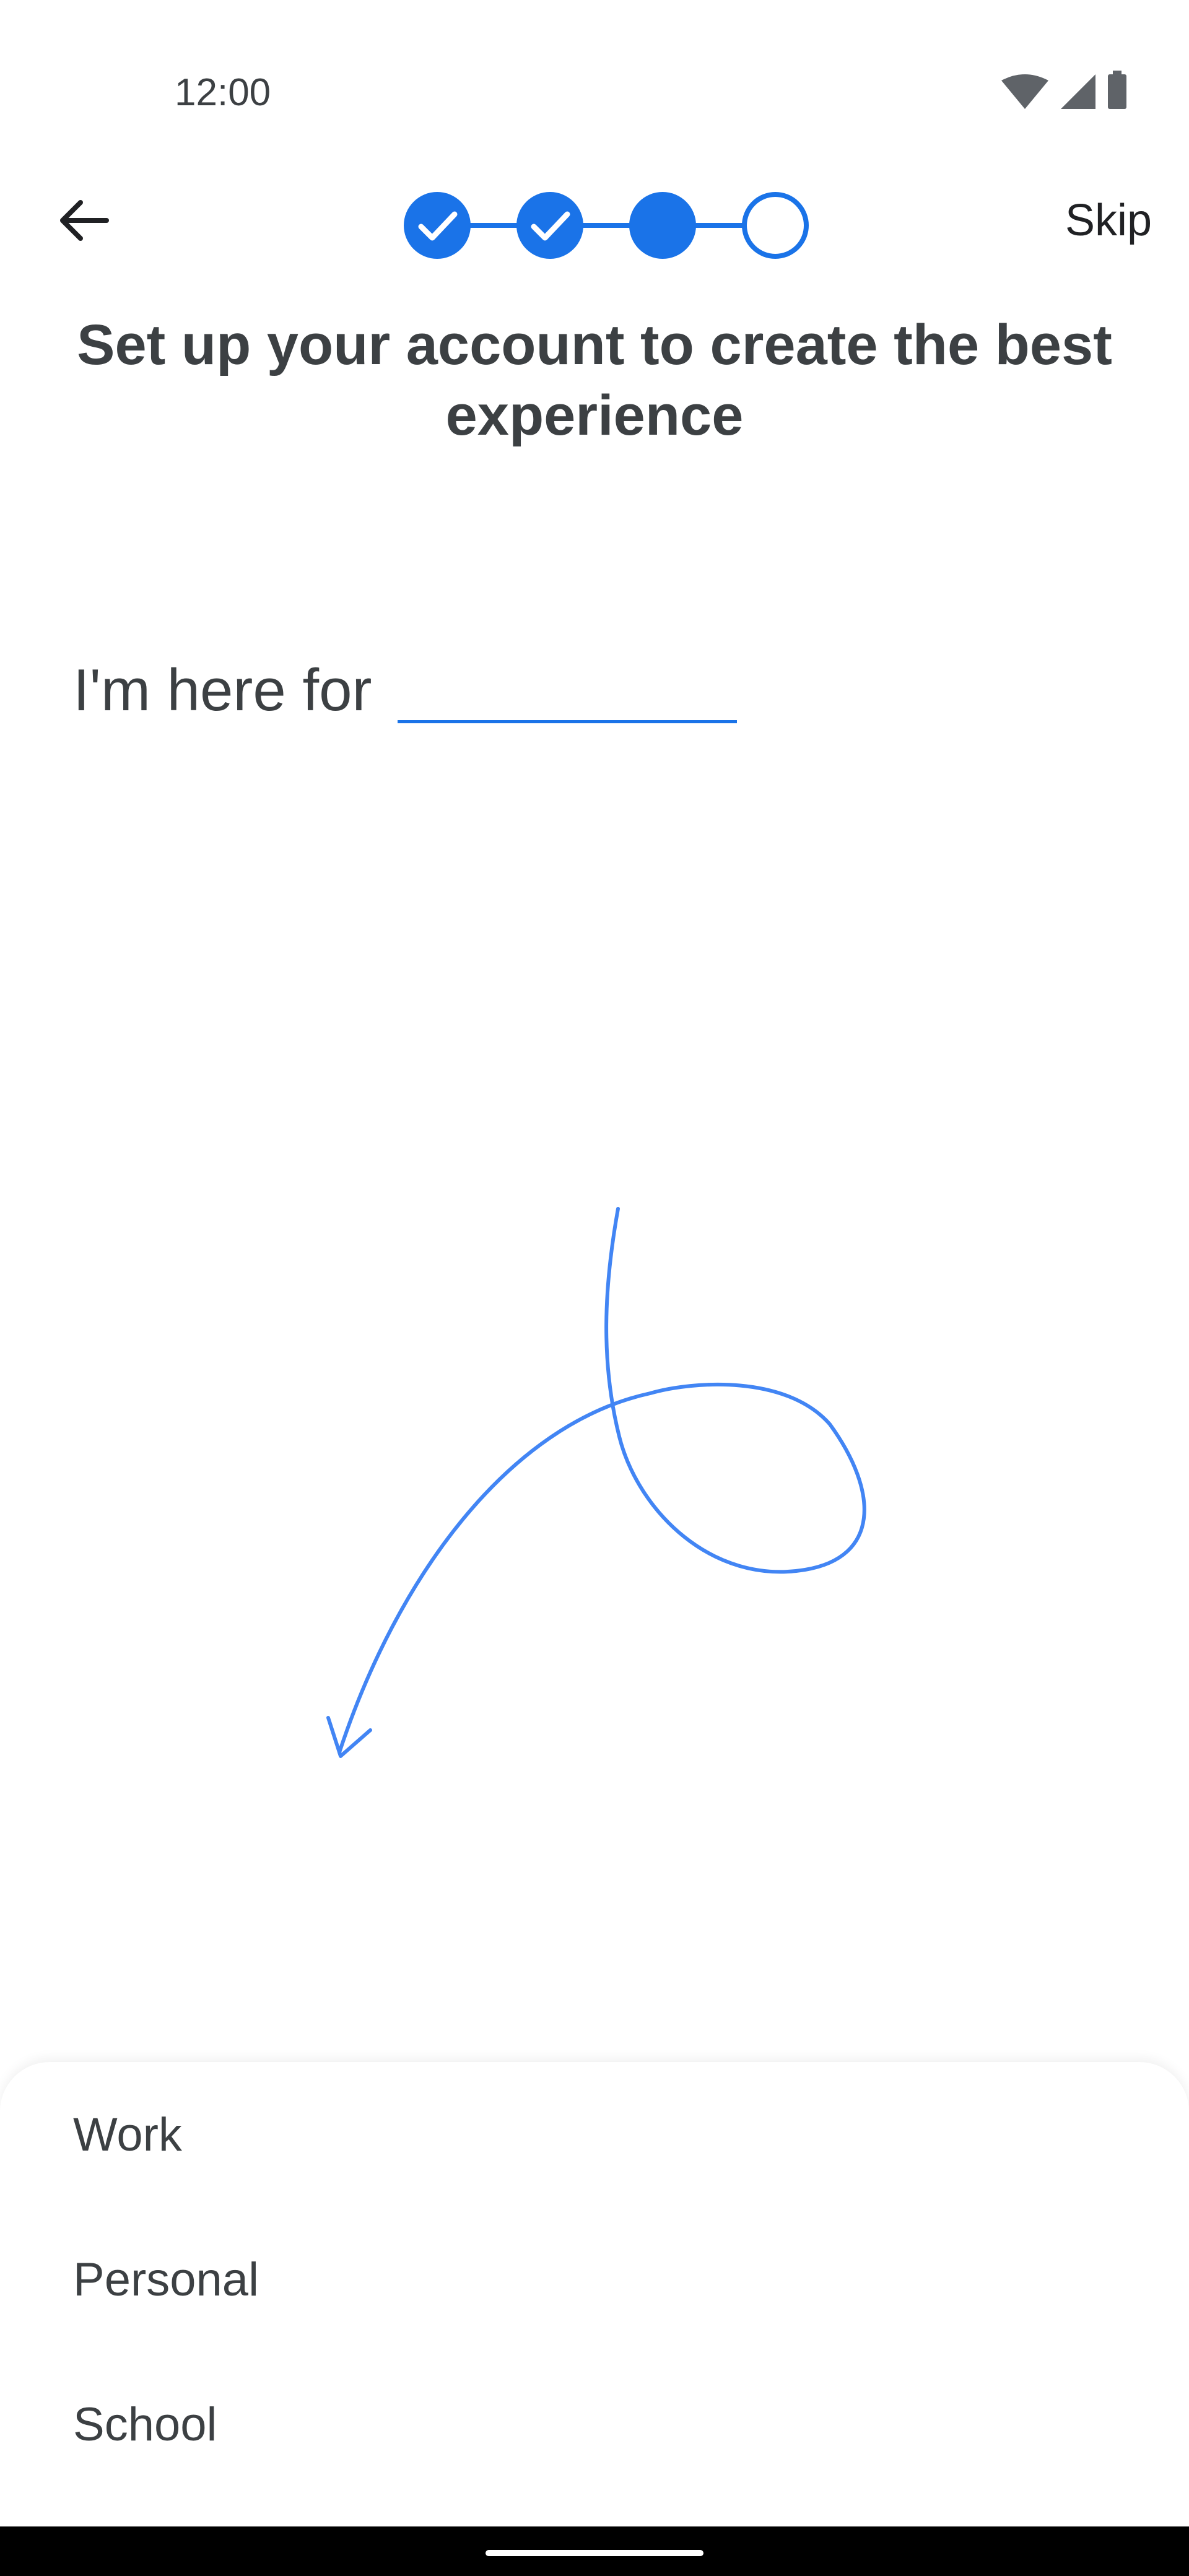 The width and height of the screenshot is (1189, 2576). I want to click on step-4-upcoming, so click(775, 225).